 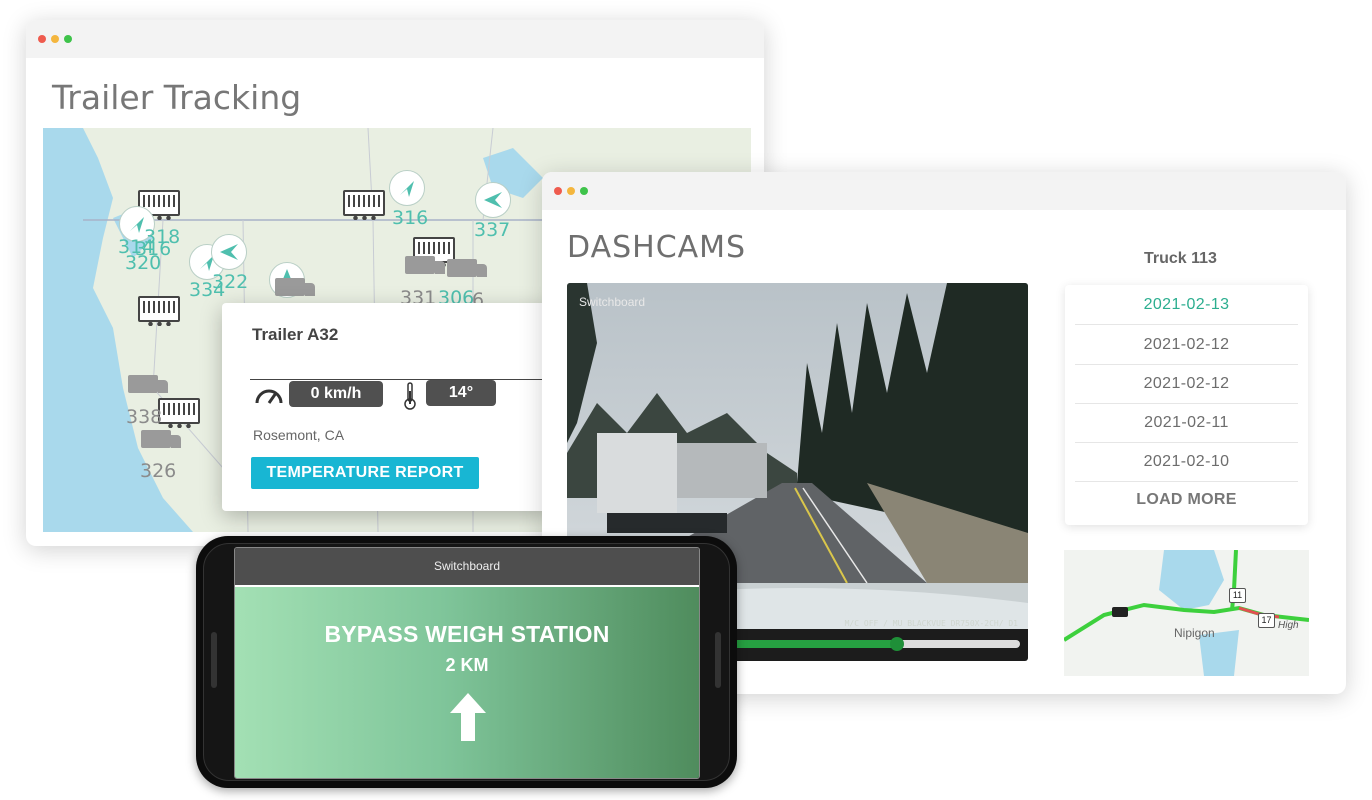 What do you see at coordinates (612, 302) in the screenshot?
I see `video-logo: Switchboard` at bounding box center [612, 302].